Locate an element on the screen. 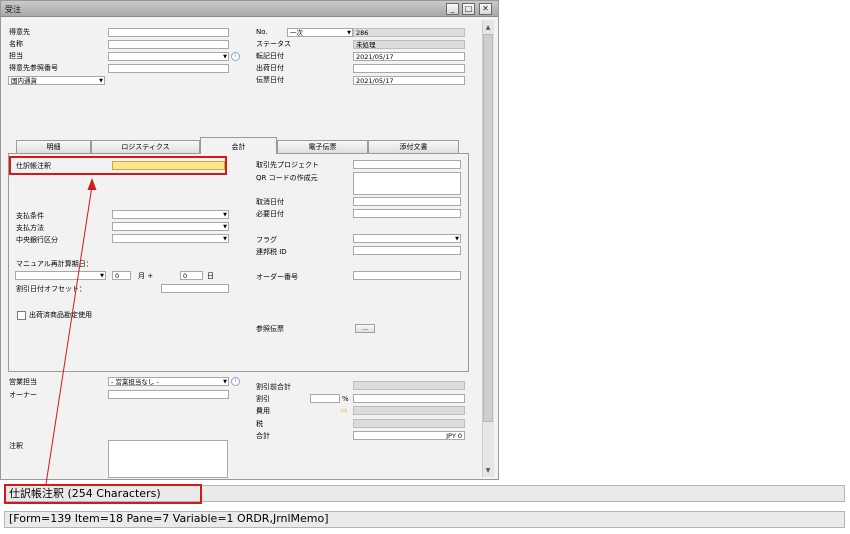 The width and height of the screenshot is (850, 534). annotation-arrow is located at coordinates (71, 331).